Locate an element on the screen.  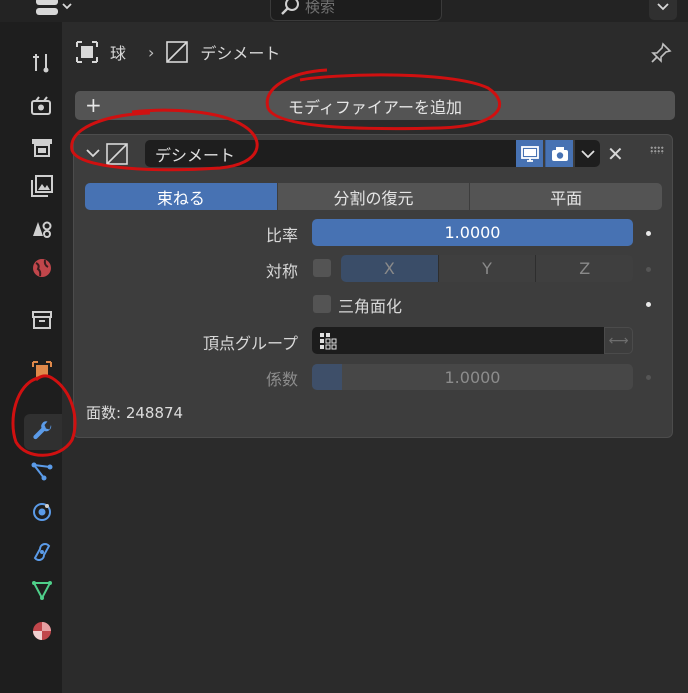
remove-modifier-button: ✕ is located at coordinates (615, 154).